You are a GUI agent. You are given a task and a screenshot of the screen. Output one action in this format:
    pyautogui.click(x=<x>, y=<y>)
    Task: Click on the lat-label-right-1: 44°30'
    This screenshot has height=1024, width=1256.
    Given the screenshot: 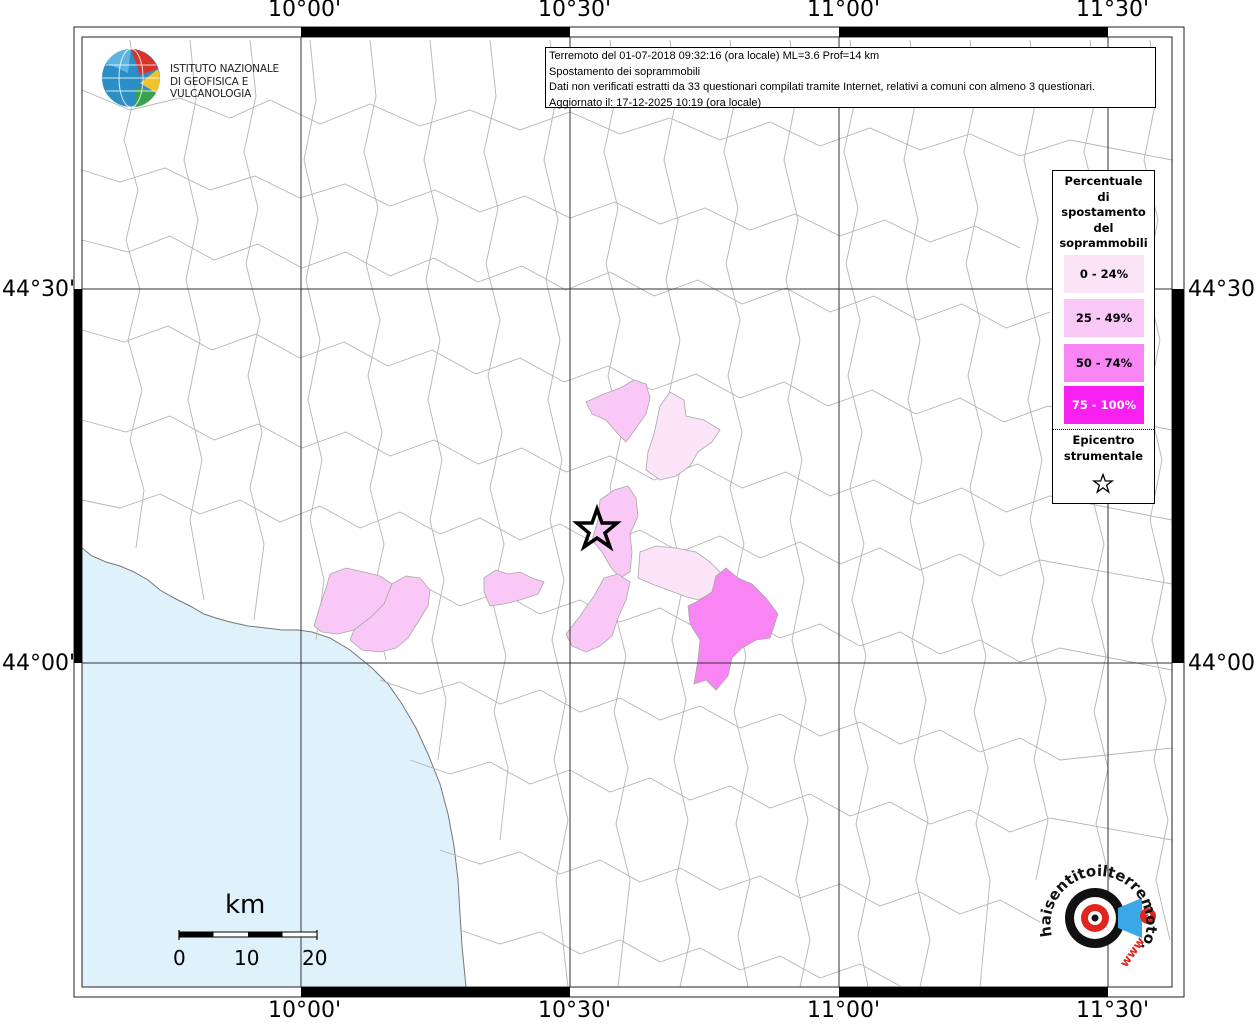 What is the action you would take?
    pyautogui.click(x=1222, y=289)
    